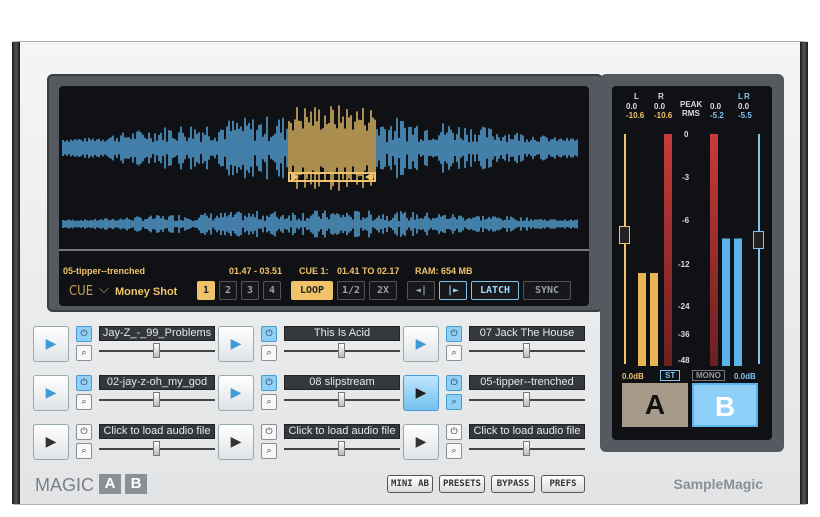 The height and width of the screenshot is (517, 820). I want to click on slot-name: This Is Acid, so click(342, 333).